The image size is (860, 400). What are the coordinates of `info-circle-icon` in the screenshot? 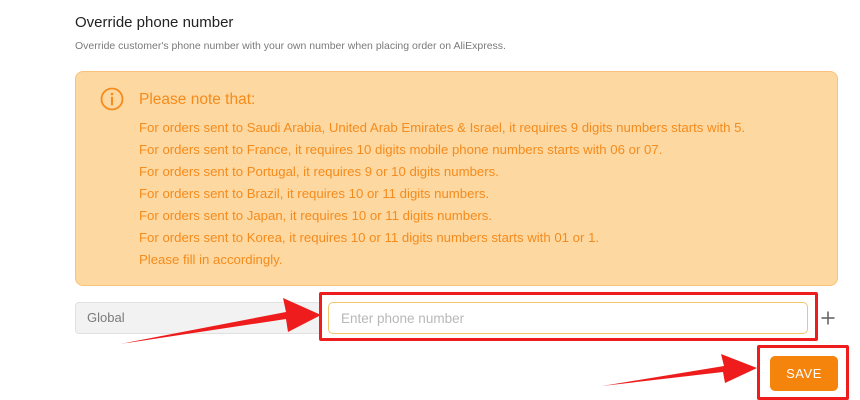 It's located at (112, 99).